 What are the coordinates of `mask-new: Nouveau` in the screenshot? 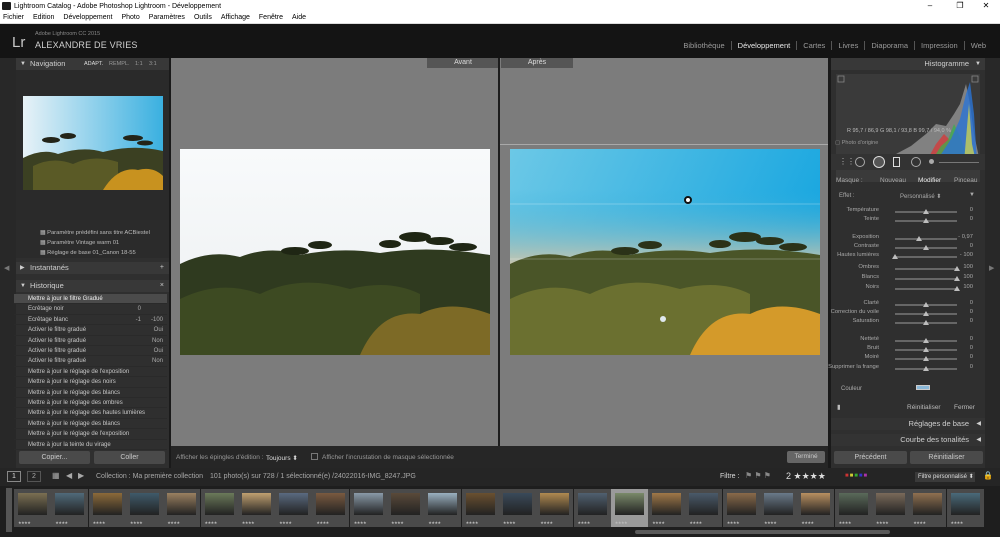 It's located at (893, 180).